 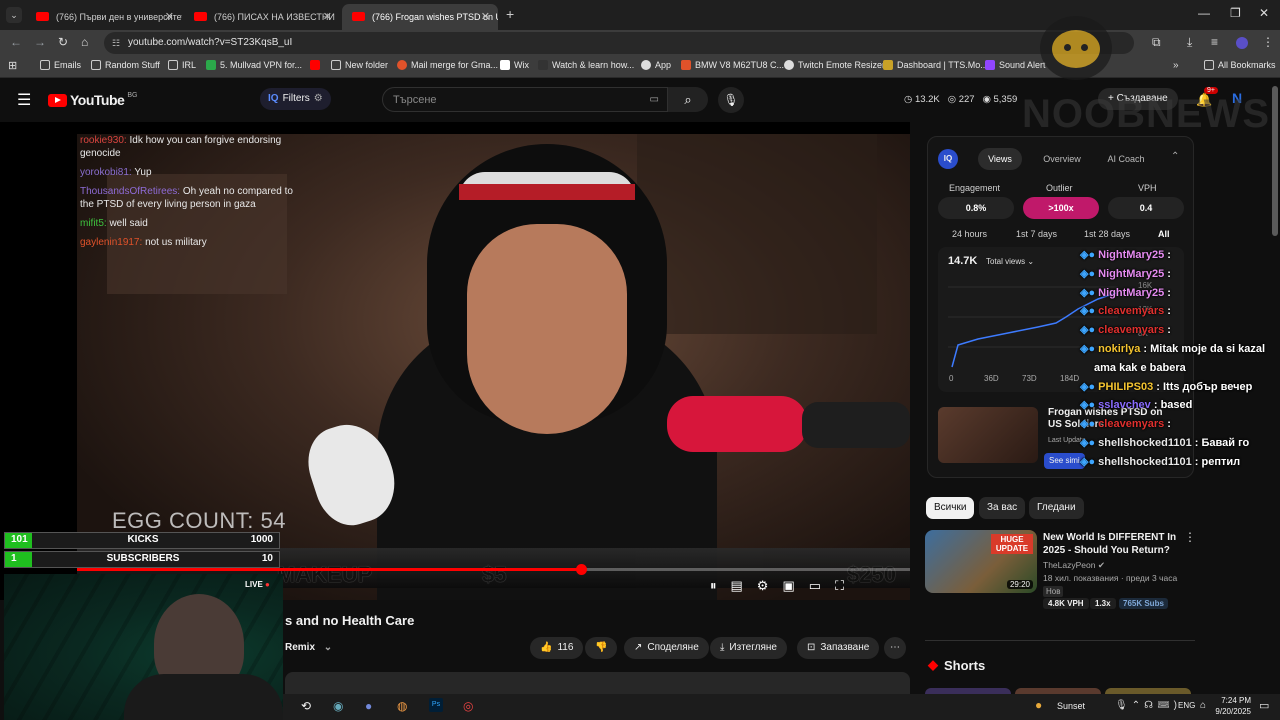 What do you see at coordinates (119, 17) in the screenshot?
I see `tab-title: (766) Първи ден в университет` at bounding box center [119, 17].